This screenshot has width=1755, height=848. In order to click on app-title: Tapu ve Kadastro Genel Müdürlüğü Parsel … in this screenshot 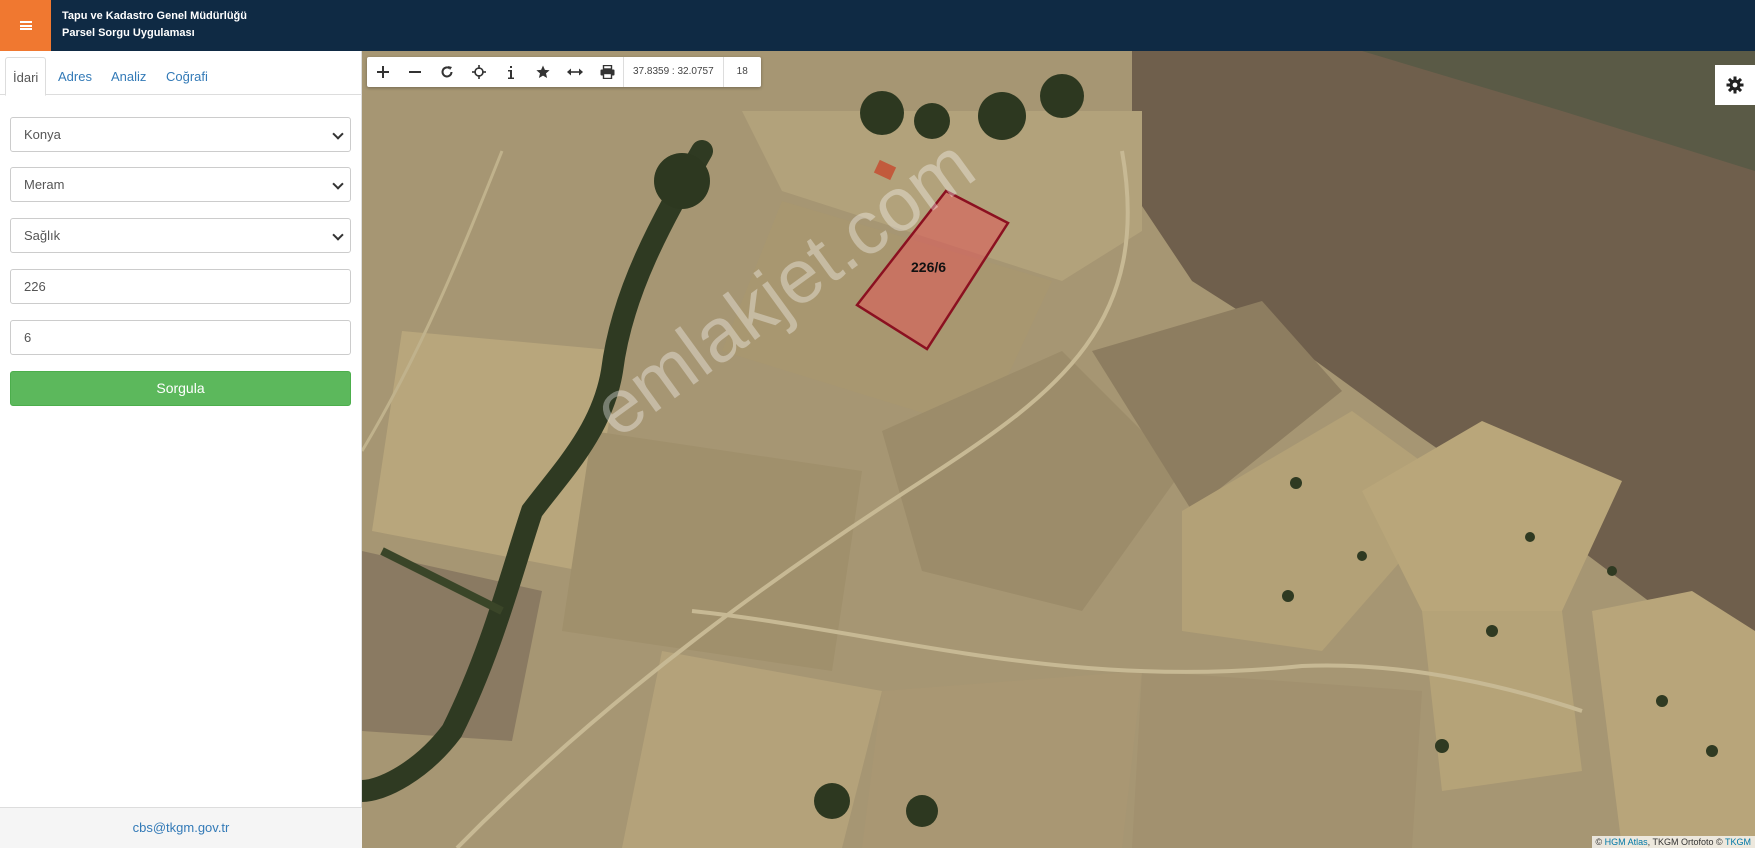, I will do `click(154, 25)`.